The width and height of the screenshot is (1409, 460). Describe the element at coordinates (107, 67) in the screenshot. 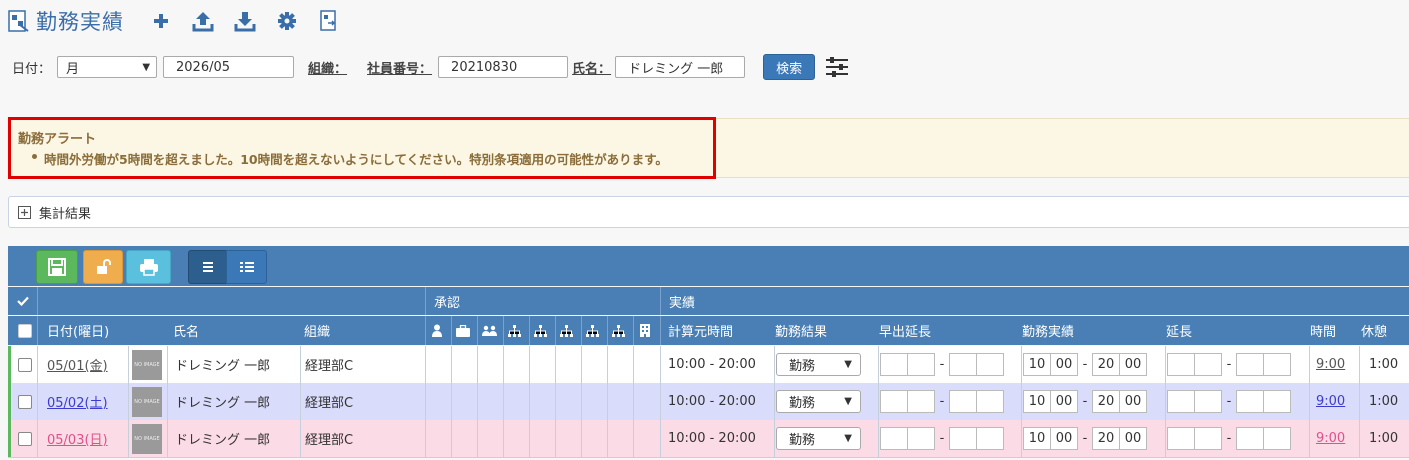

I see `period-select: 月 ▼` at that location.